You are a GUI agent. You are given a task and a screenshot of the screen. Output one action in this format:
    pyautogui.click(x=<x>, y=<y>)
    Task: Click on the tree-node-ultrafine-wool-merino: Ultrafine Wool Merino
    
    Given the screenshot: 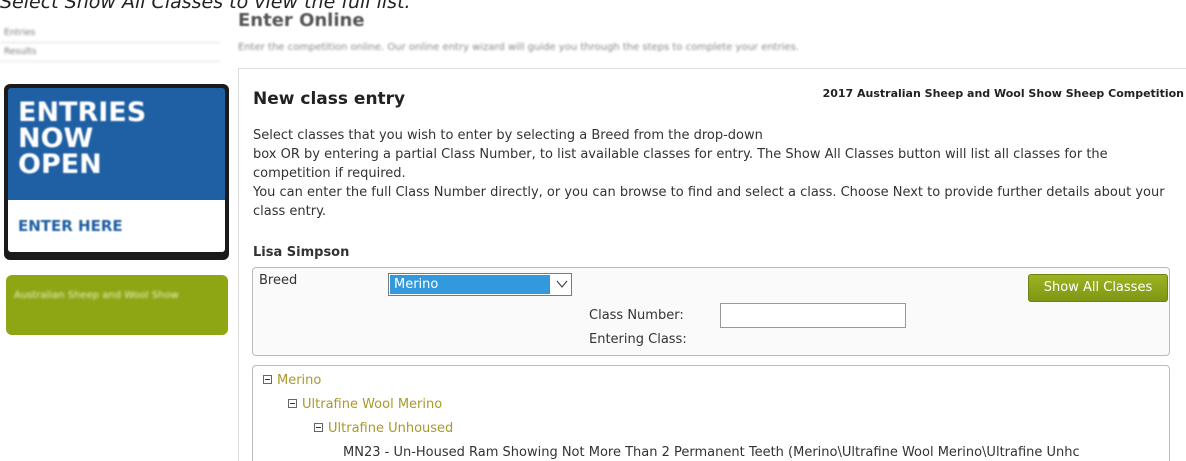 What is the action you would take?
    pyautogui.click(x=365, y=405)
    